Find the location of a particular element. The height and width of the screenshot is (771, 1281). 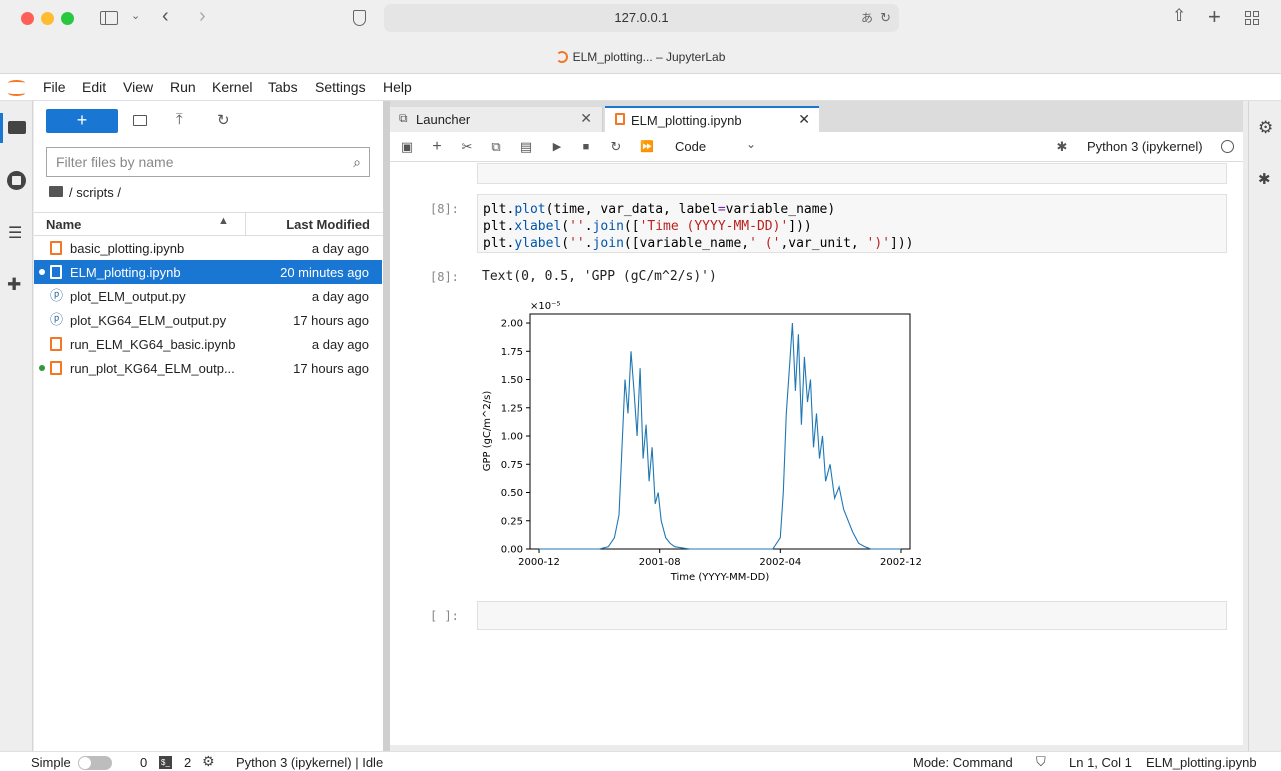

trusted-shield-icon: ⛉ is located at coordinates (1041, 762).